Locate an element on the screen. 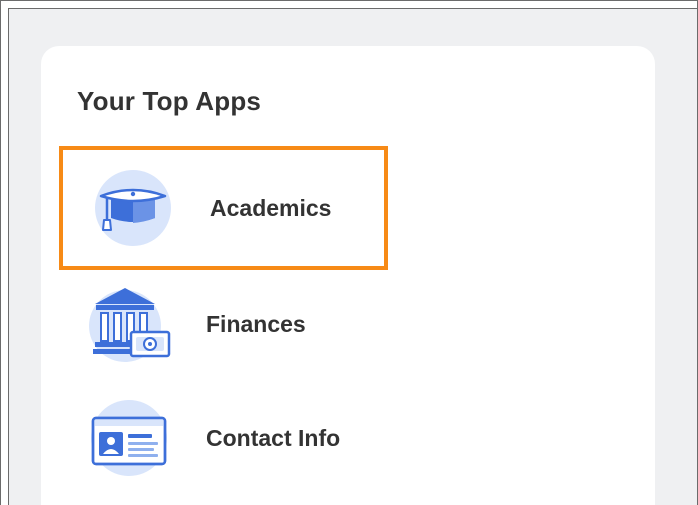 The image size is (698, 505). card-title: Your Top Apps is located at coordinates (169, 101).